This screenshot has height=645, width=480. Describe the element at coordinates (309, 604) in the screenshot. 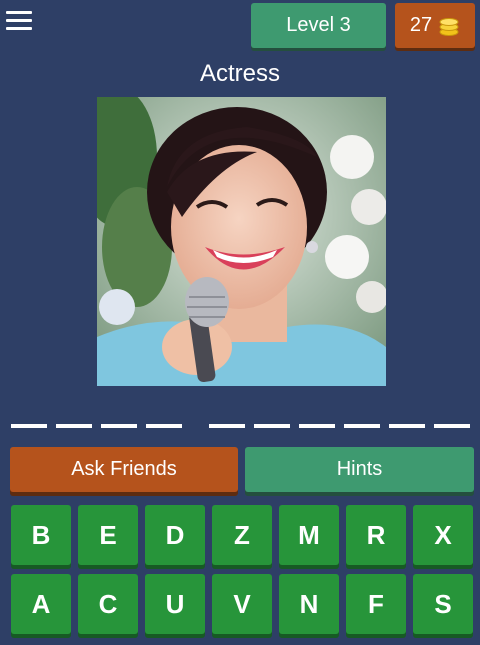

I see `letter-key: N` at that location.